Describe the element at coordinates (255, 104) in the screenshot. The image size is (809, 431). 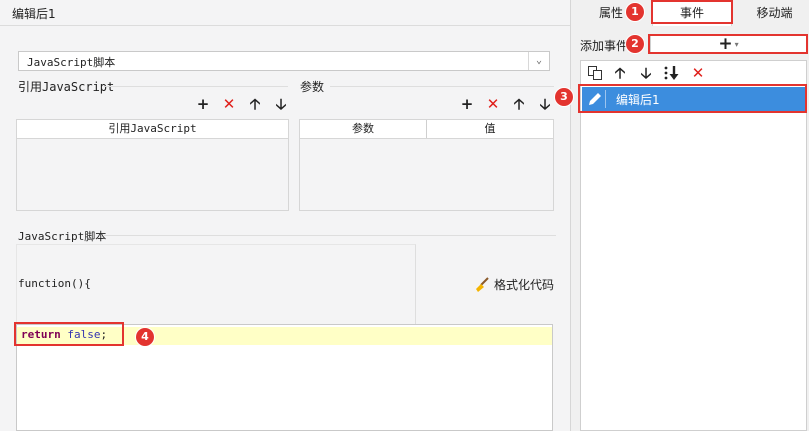
I see `move-up-ref-button: 🡡` at that location.